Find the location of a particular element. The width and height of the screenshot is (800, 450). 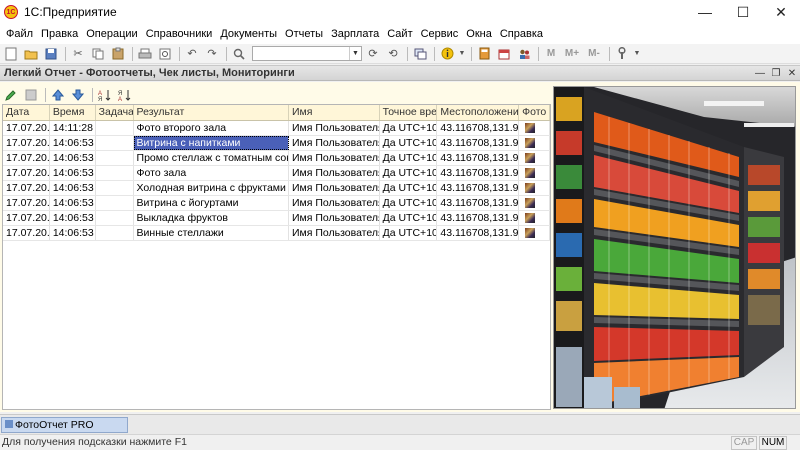

column-header-photo: Фото is located at coordinates (534, 112).